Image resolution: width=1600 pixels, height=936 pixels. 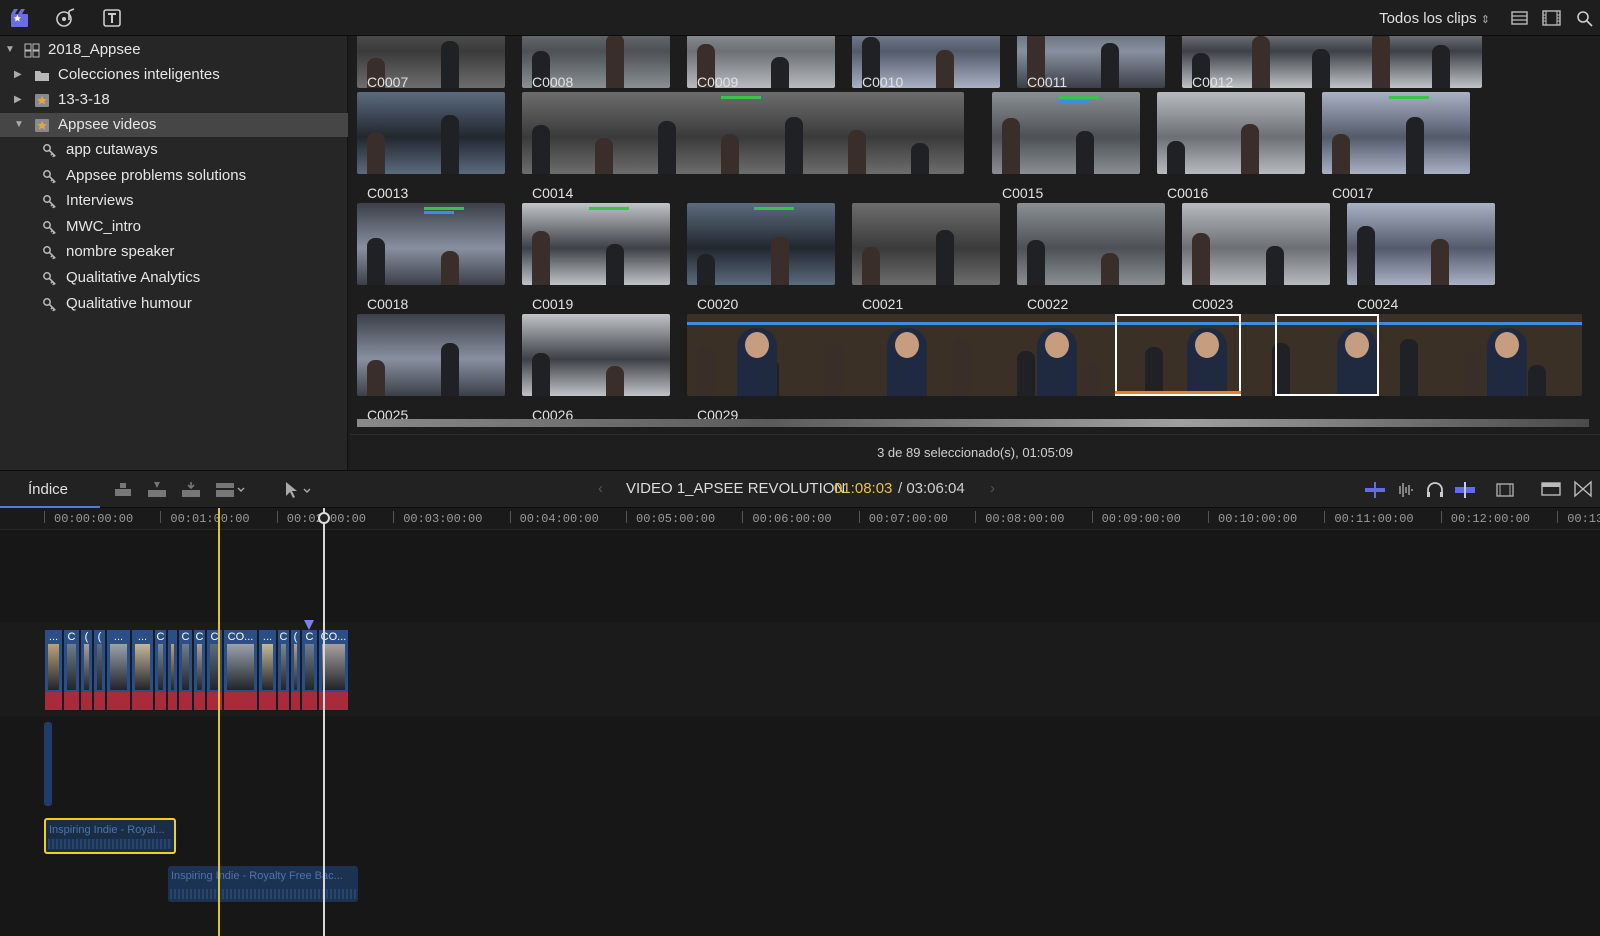 I want to click on clip-label: C0024, so click(x=1378, y=304).